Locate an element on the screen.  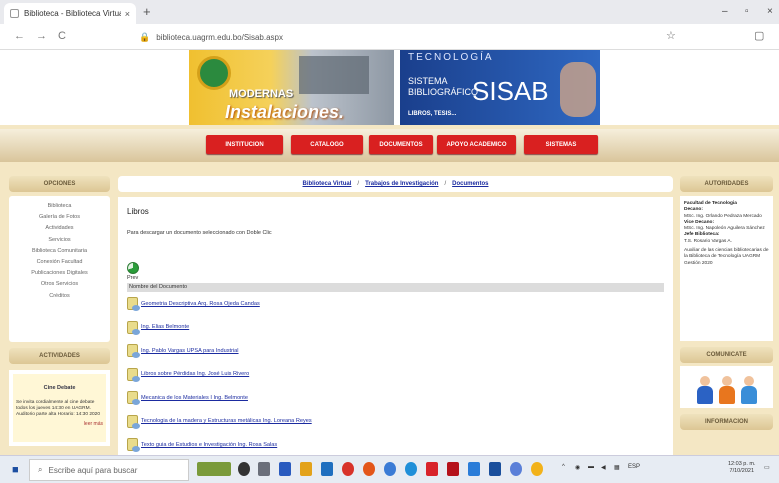
notifications-icon: ▭ is located at coordinates (767, 467).